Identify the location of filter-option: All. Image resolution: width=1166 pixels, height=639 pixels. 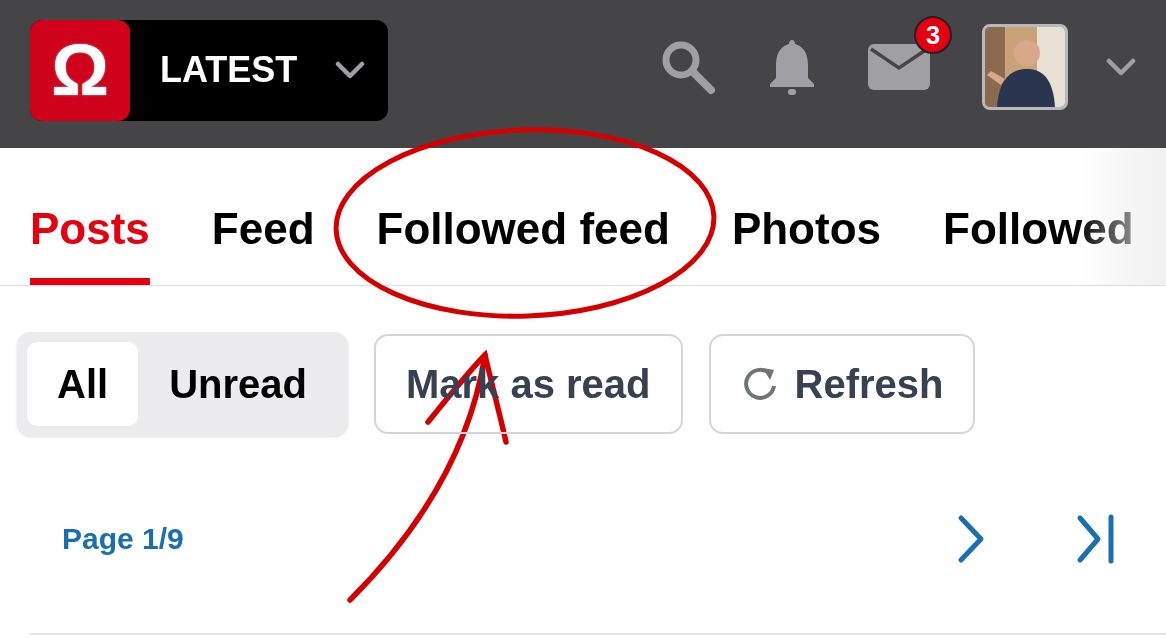
(83, 384).